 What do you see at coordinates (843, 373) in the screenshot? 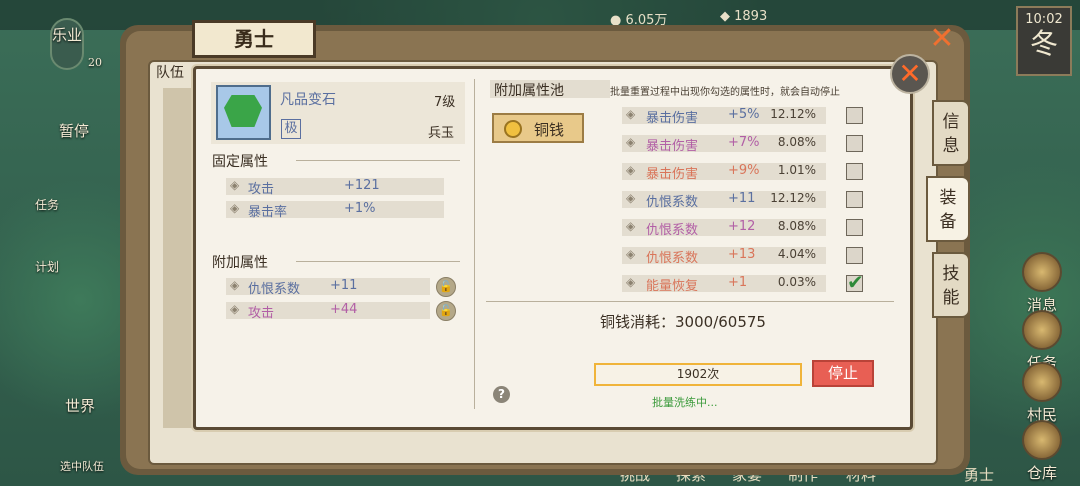
I see `stop-button: 停止` at bounding box center [843, 373].